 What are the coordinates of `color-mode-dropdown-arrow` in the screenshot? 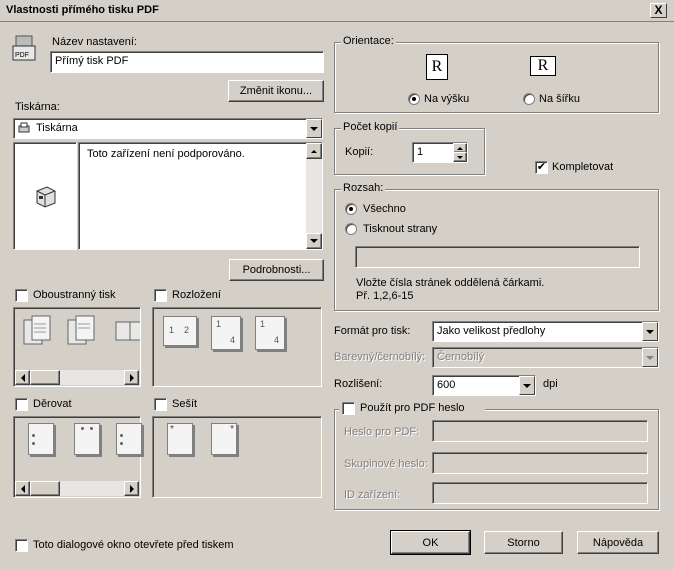 It's located at (650, 357).